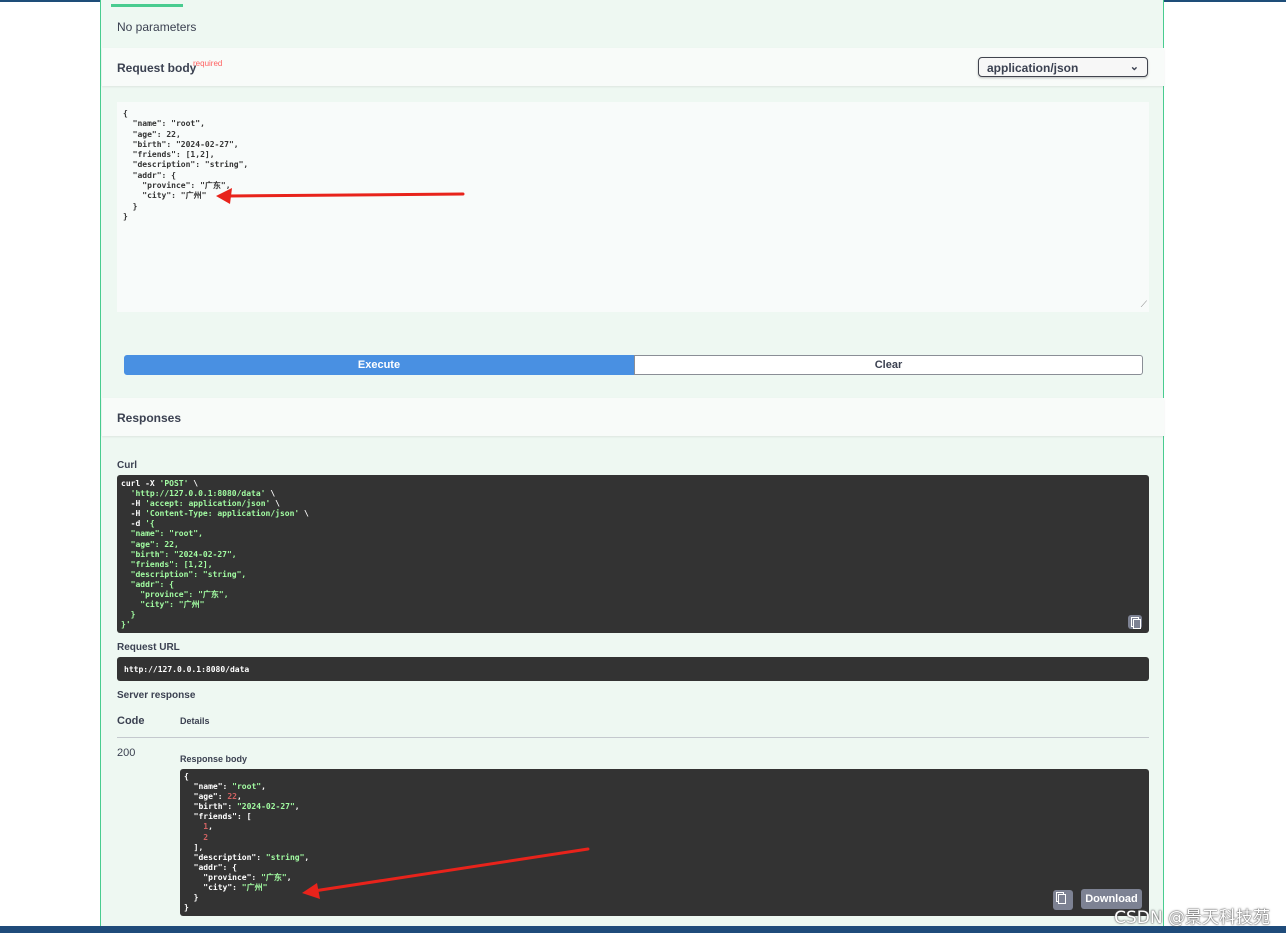 This screenshot has height=933, width=1286. I want to click on bottom-bar, so click(643, 929).